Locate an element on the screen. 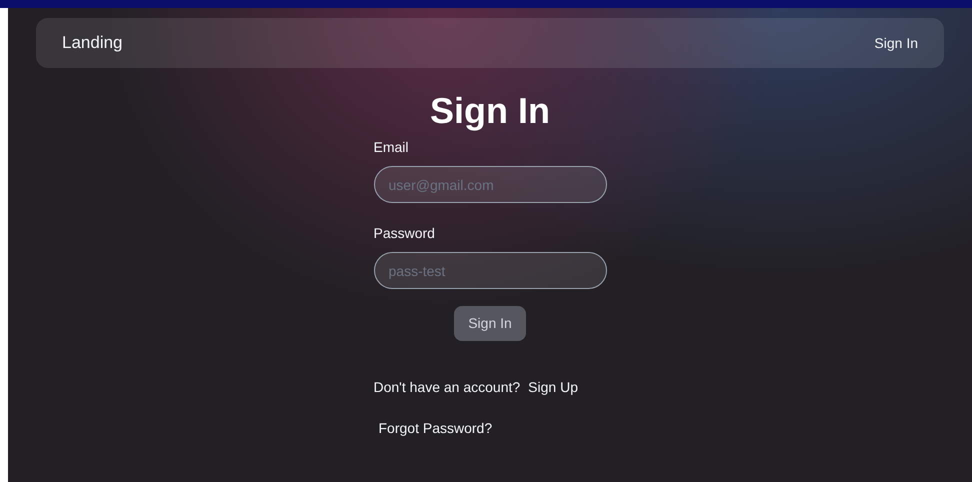  sign-up-link: Sign Up is located at coordinates (553, 387).